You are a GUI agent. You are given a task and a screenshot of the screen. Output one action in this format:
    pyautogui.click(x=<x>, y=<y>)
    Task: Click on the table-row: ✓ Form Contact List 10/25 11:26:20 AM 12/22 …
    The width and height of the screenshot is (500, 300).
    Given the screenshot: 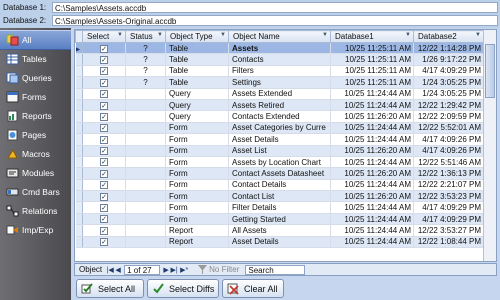 What is the action you would take?
    pyautogui.click(x=279, y=196)
    